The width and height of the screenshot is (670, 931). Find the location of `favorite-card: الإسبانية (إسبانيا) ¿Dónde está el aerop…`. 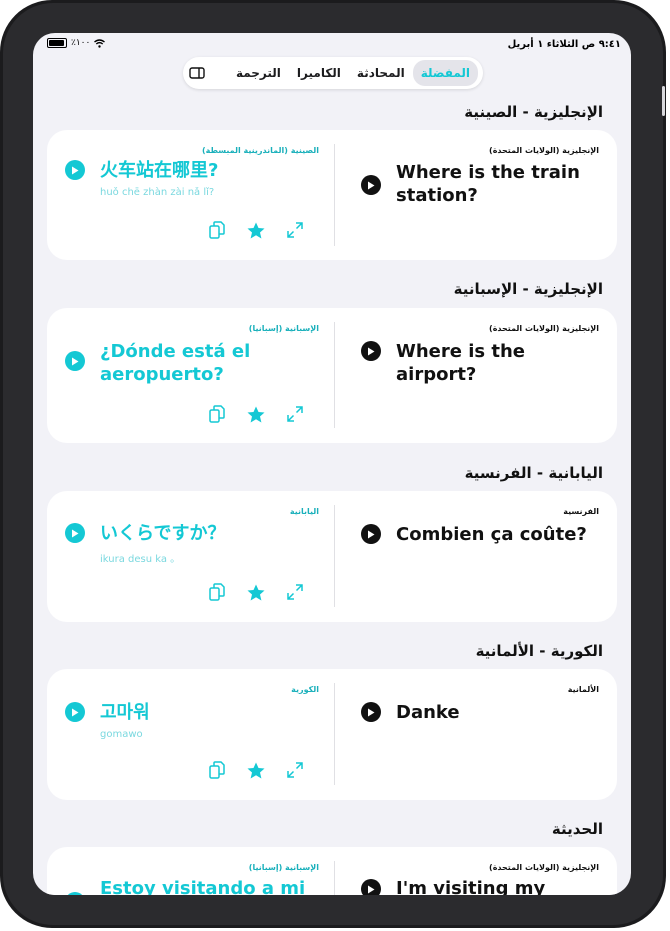

favorite-card: الإسبانية (إسبانيا) ¿Dónde está el aerop… is located at coordinates (332, 375).